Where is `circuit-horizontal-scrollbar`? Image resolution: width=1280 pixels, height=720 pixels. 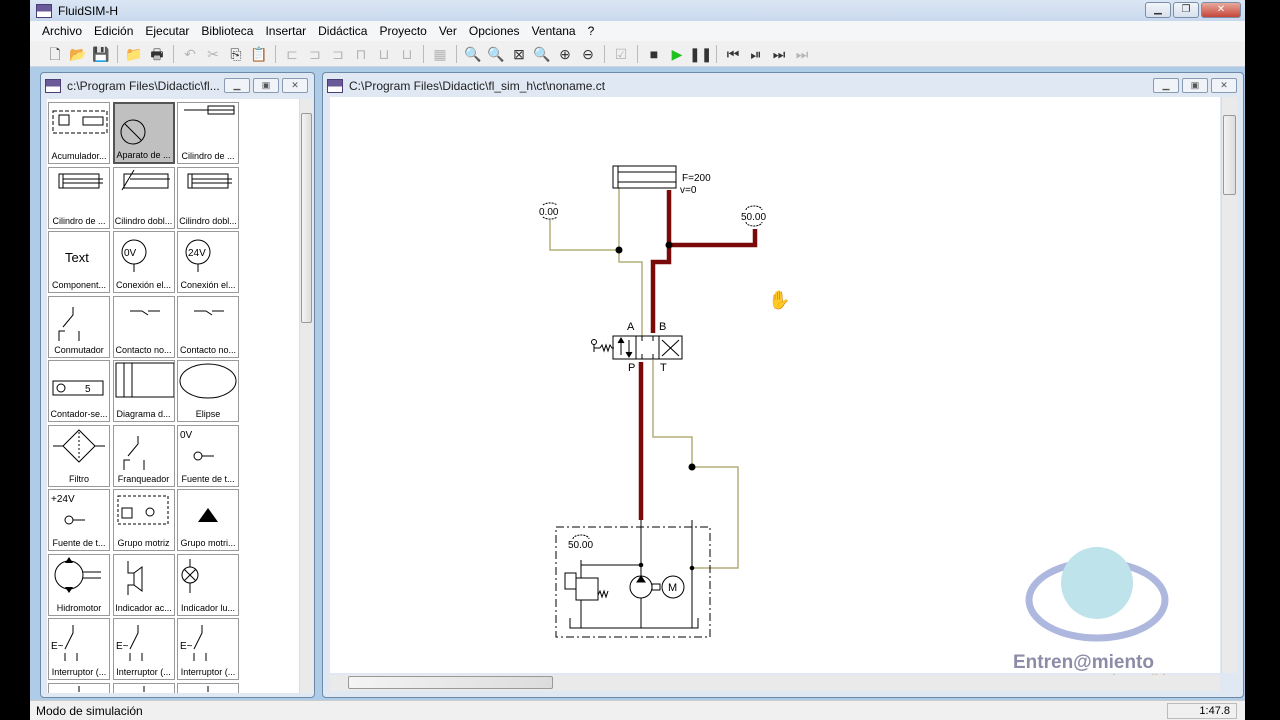
circuit-horizontal-scrollbar is located at coordinates (775, 683).